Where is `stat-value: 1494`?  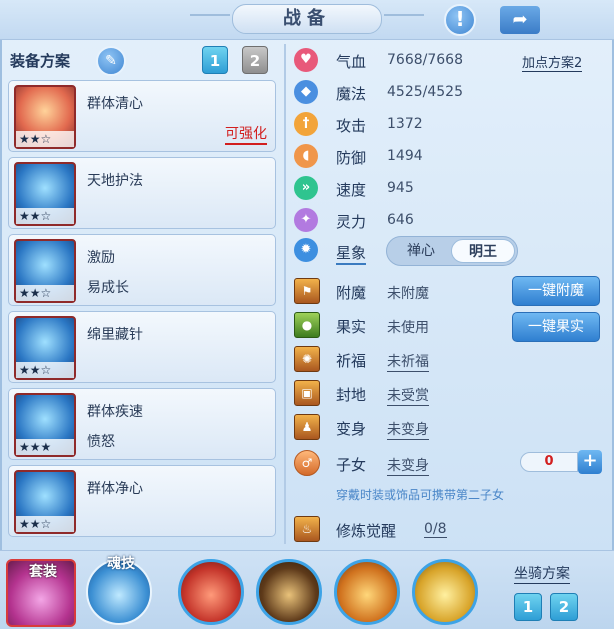
stat-value: 1494 is located at coordinates (405, 156).